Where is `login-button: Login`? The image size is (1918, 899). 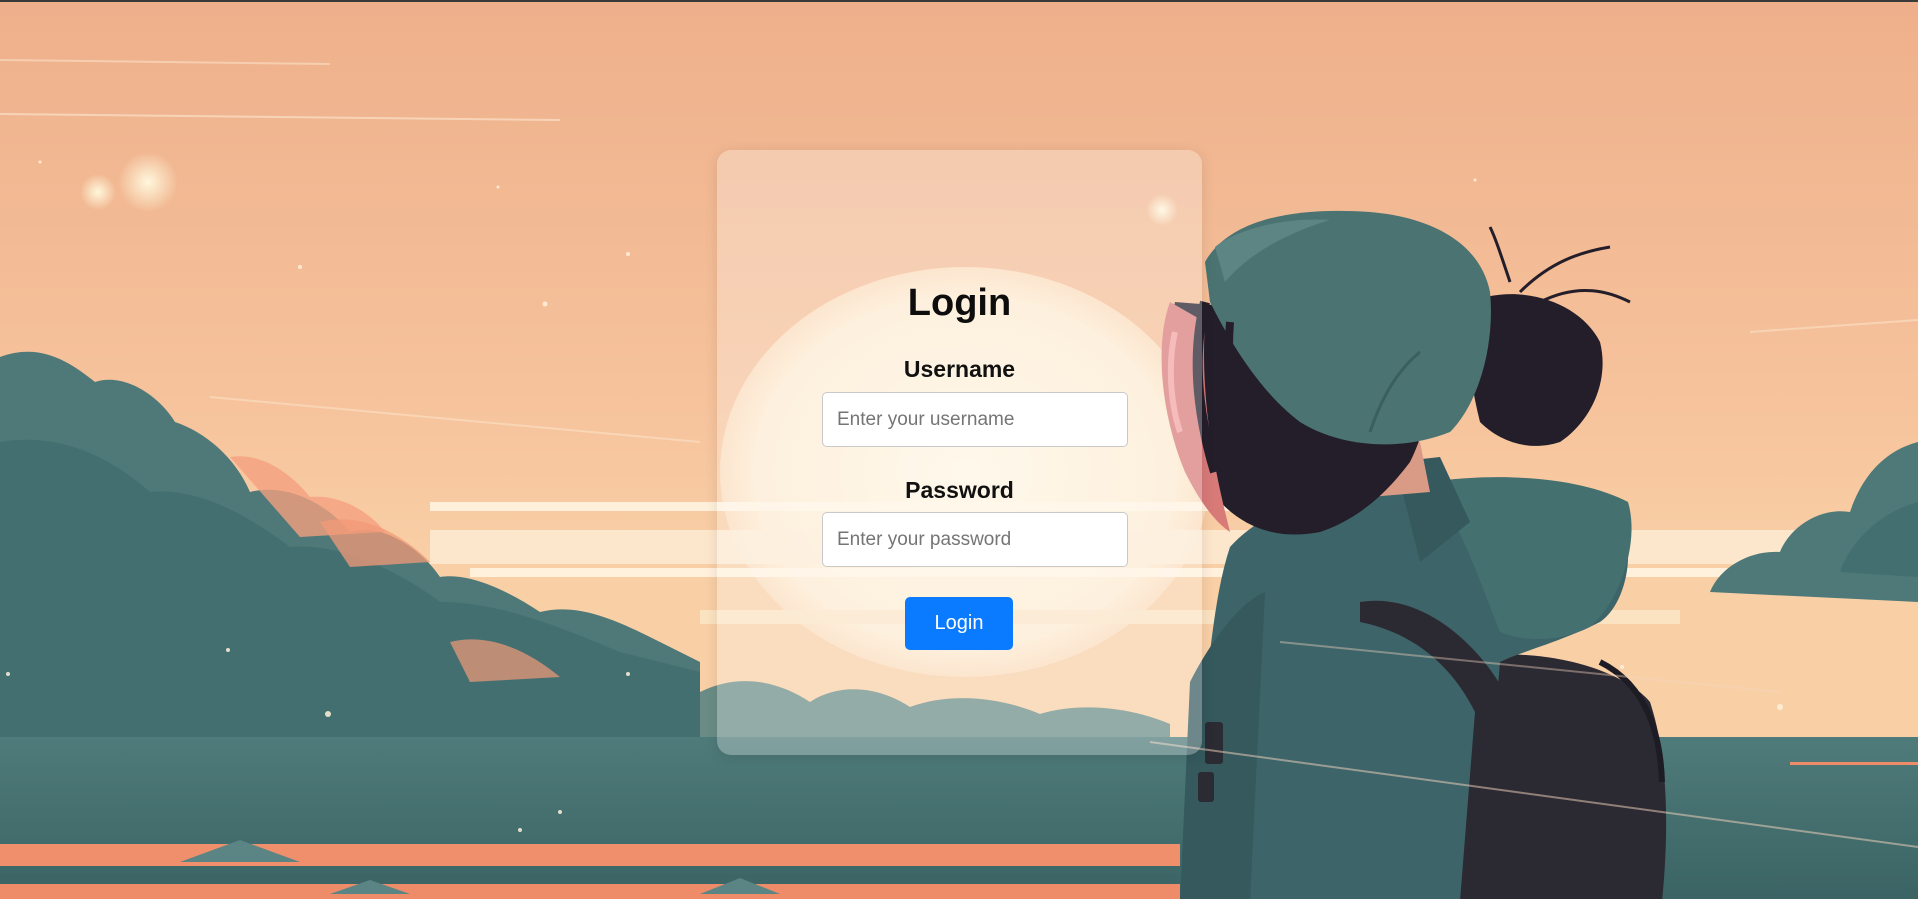 login-button: Login is located at coordinates (959, 623).